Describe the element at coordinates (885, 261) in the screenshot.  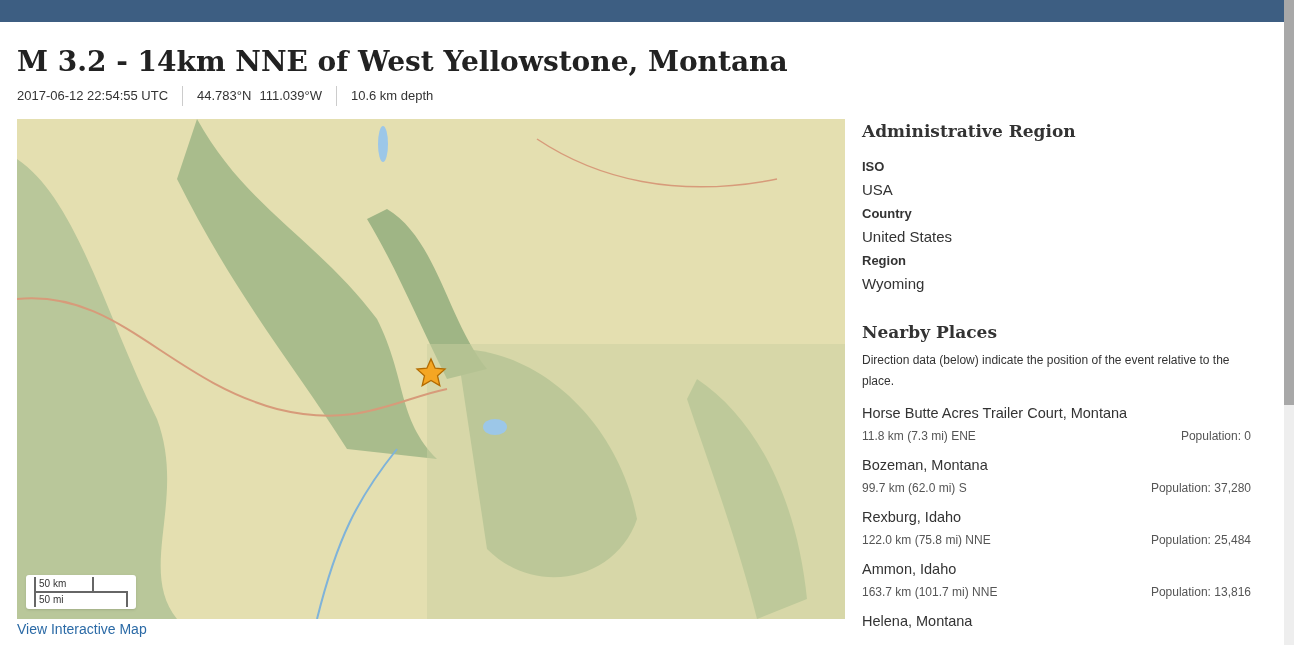
I see `field-label: Region` at that location.